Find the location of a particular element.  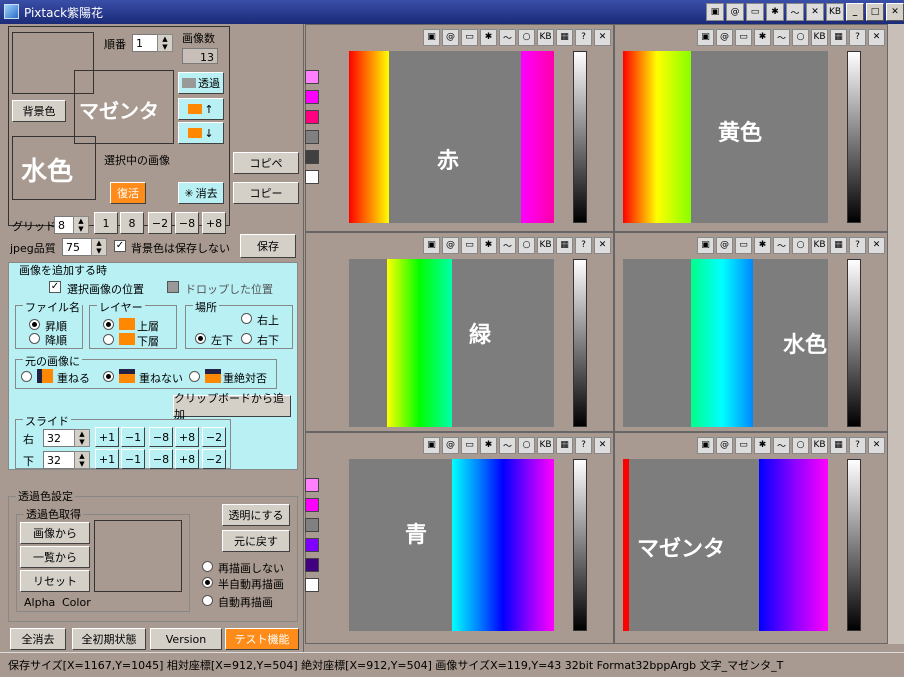

no-redraw-radio is located at coordinates (207, 566).